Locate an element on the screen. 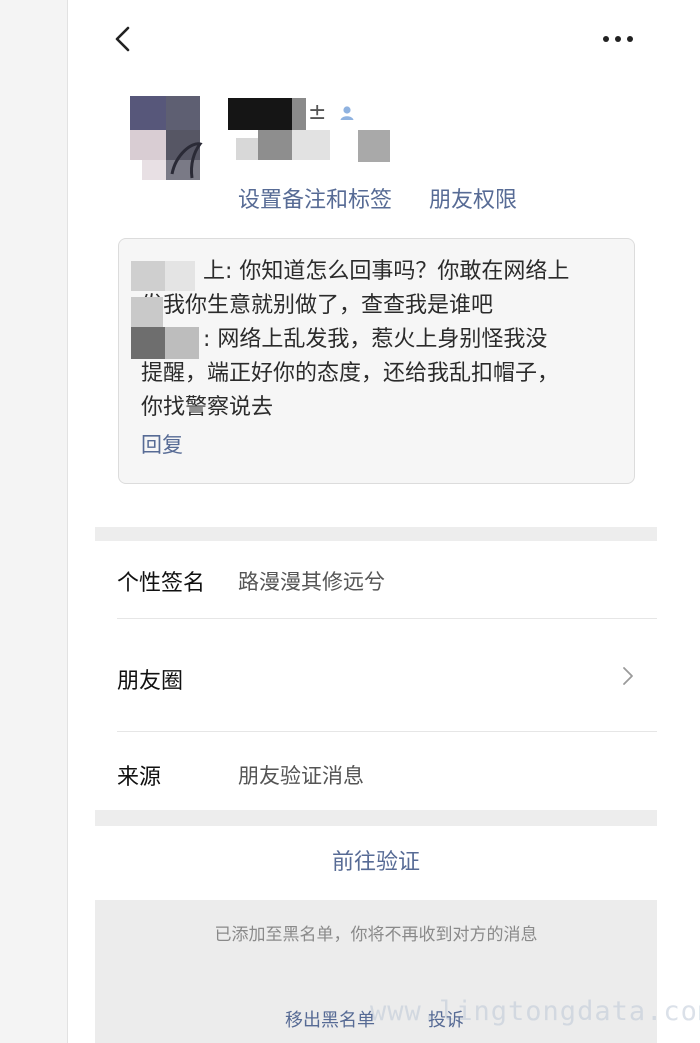  reply-link: 回复 is located at coordinates (162, 444).